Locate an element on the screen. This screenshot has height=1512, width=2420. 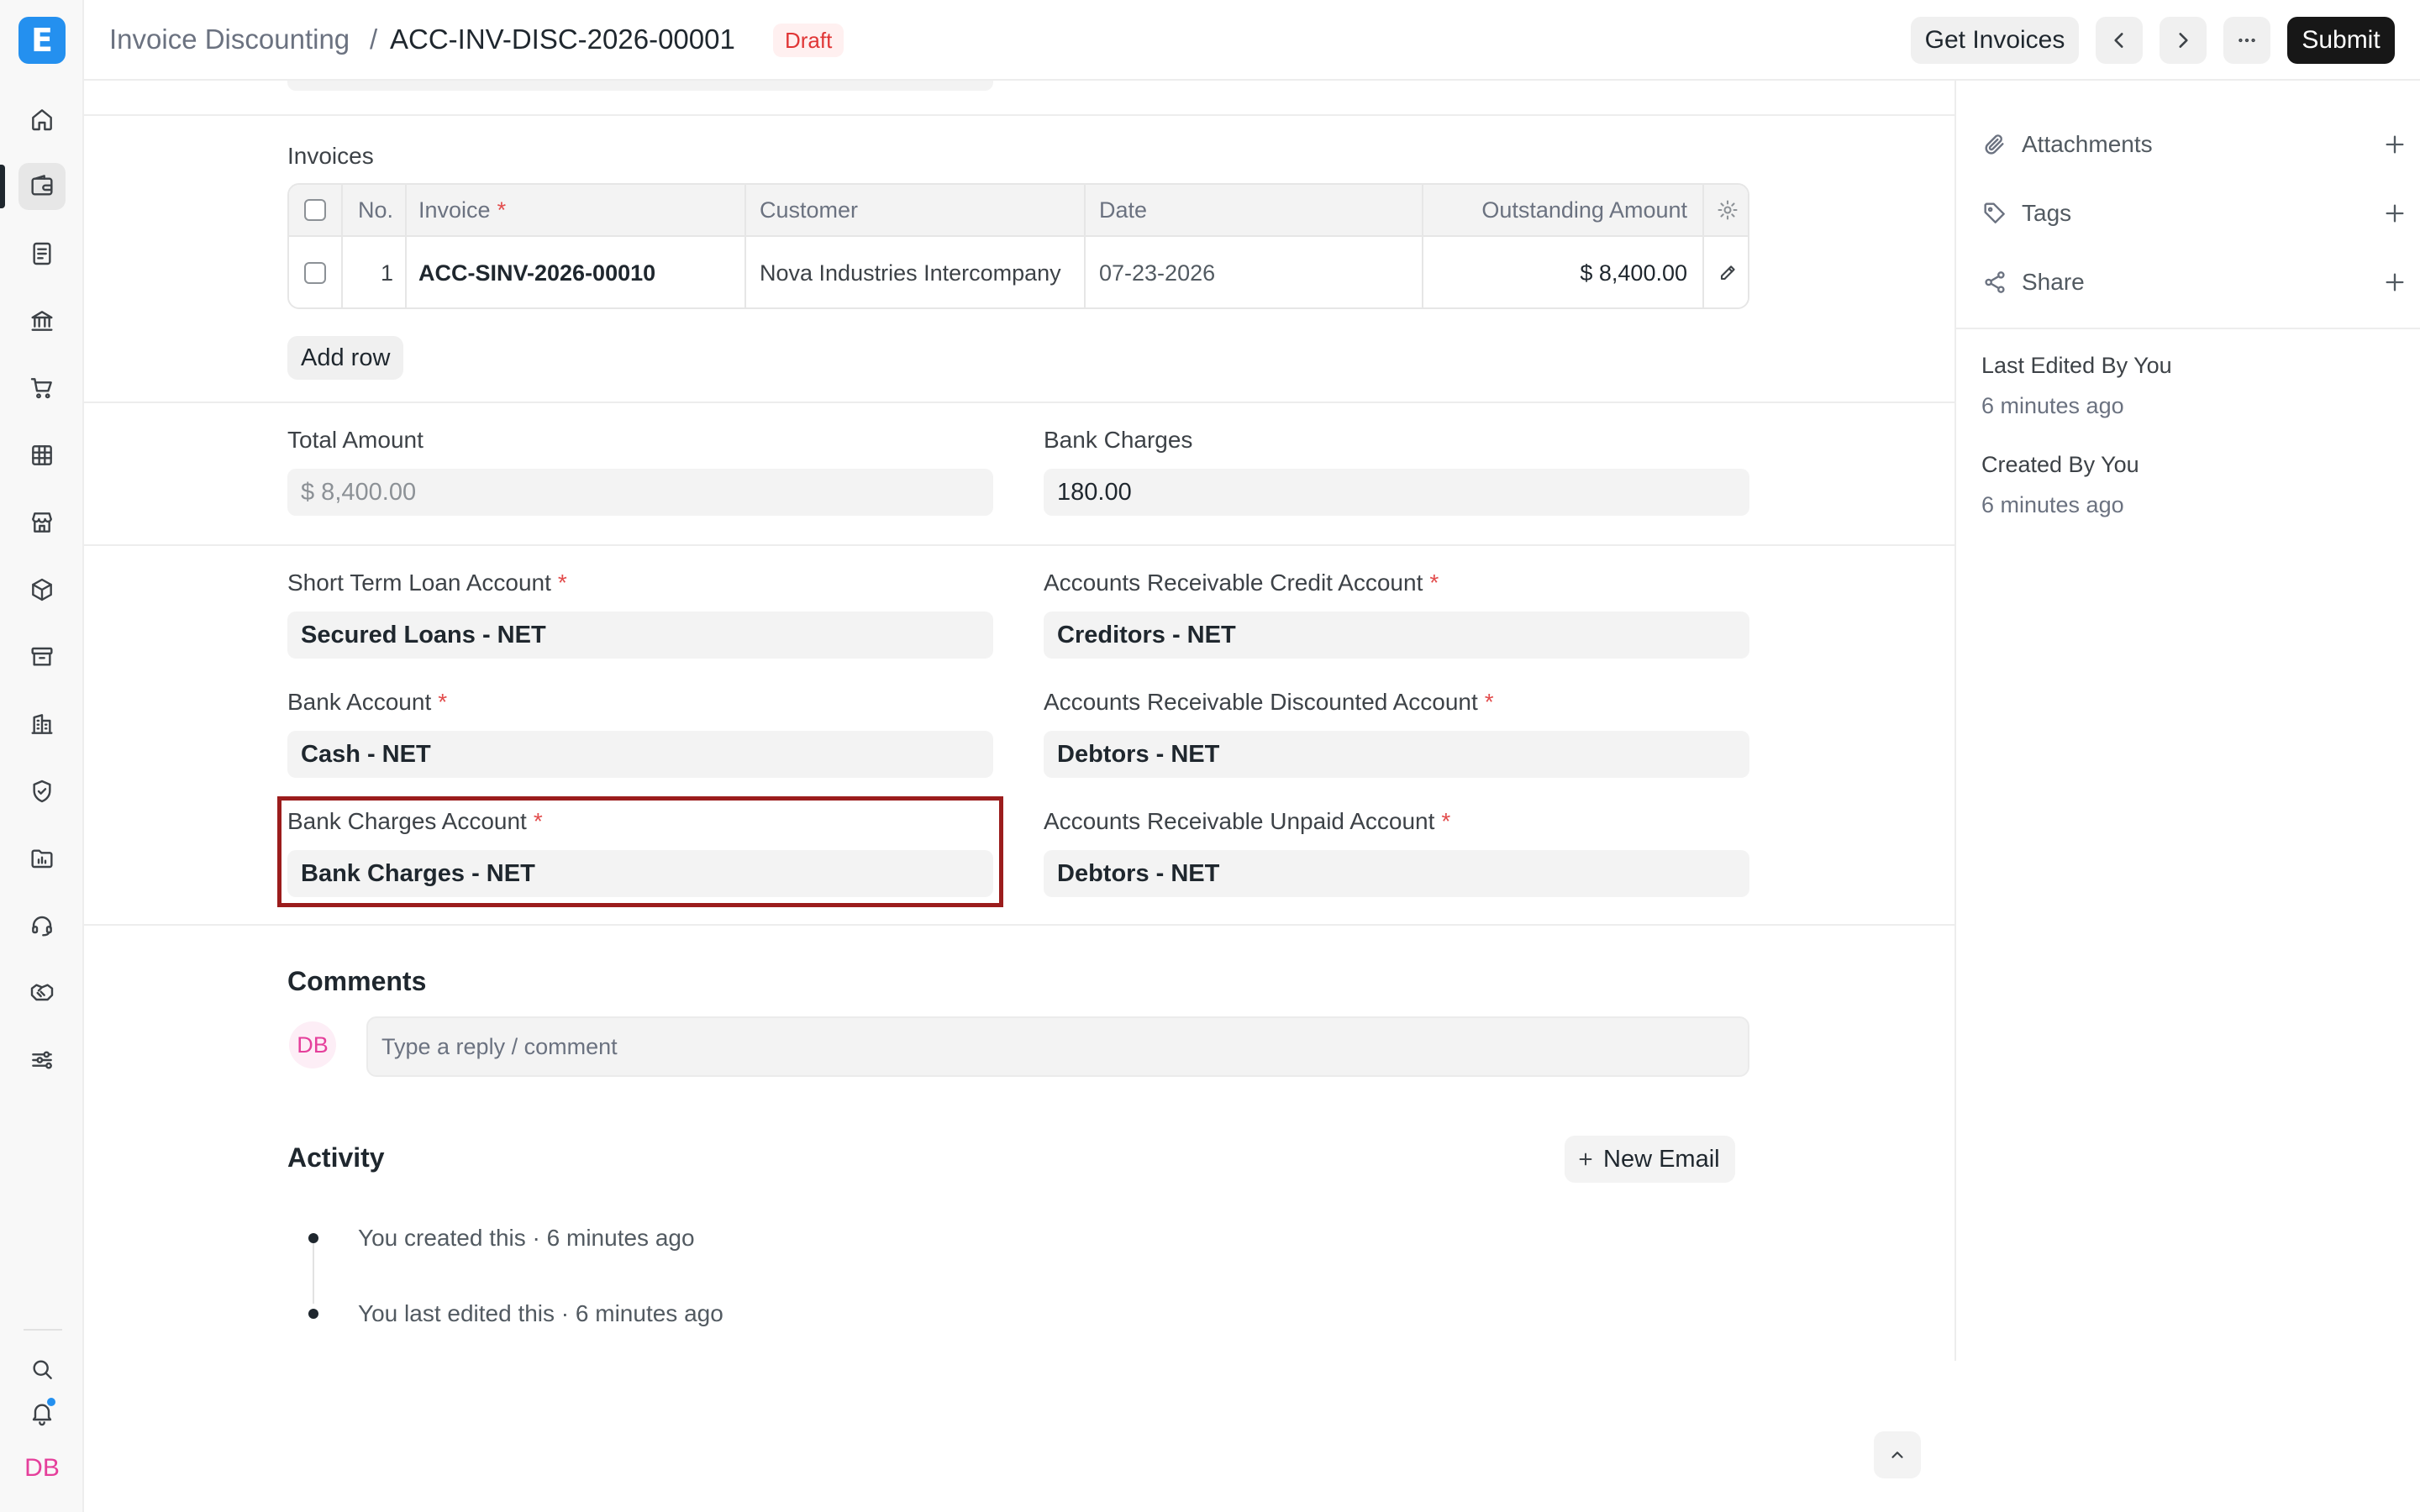
column-settings-button is located at coordinates (1726, 210).